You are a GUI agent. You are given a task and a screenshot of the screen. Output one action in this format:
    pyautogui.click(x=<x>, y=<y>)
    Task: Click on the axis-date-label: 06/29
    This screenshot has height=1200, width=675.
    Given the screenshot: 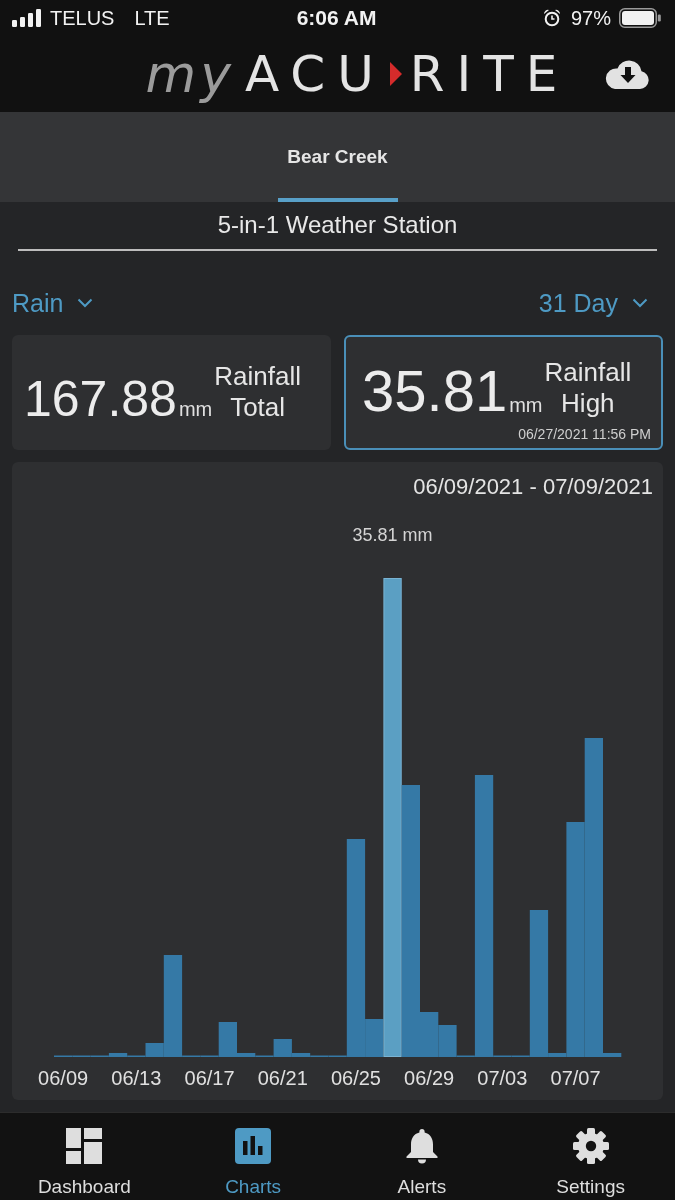 What is the action you would take?
    pyautogui.click(x=429, y=1078)
    